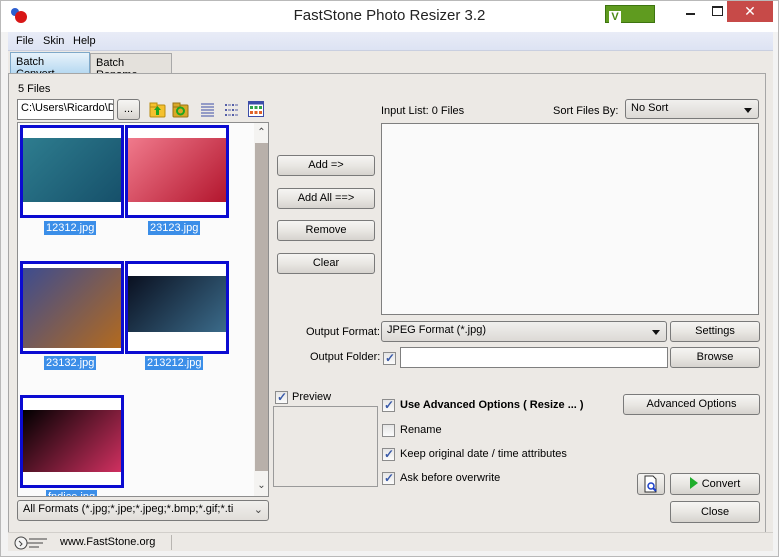  What do you see at coordinates (326, 198) in the screenshot?
I see `add-all-button: Add All ==>` at bounding box center [326, 198].